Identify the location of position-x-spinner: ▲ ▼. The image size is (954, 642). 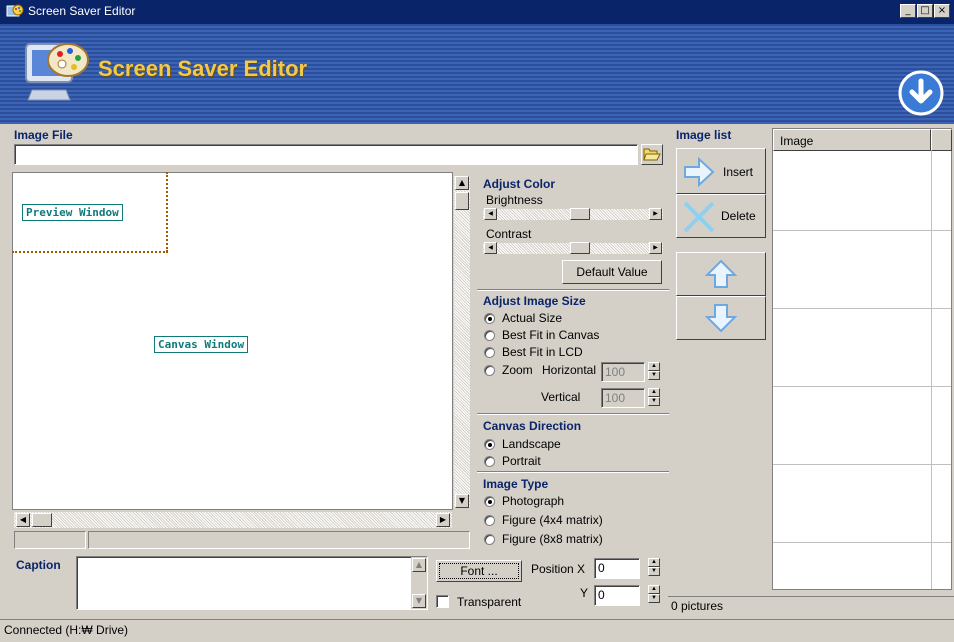
(654, 567).